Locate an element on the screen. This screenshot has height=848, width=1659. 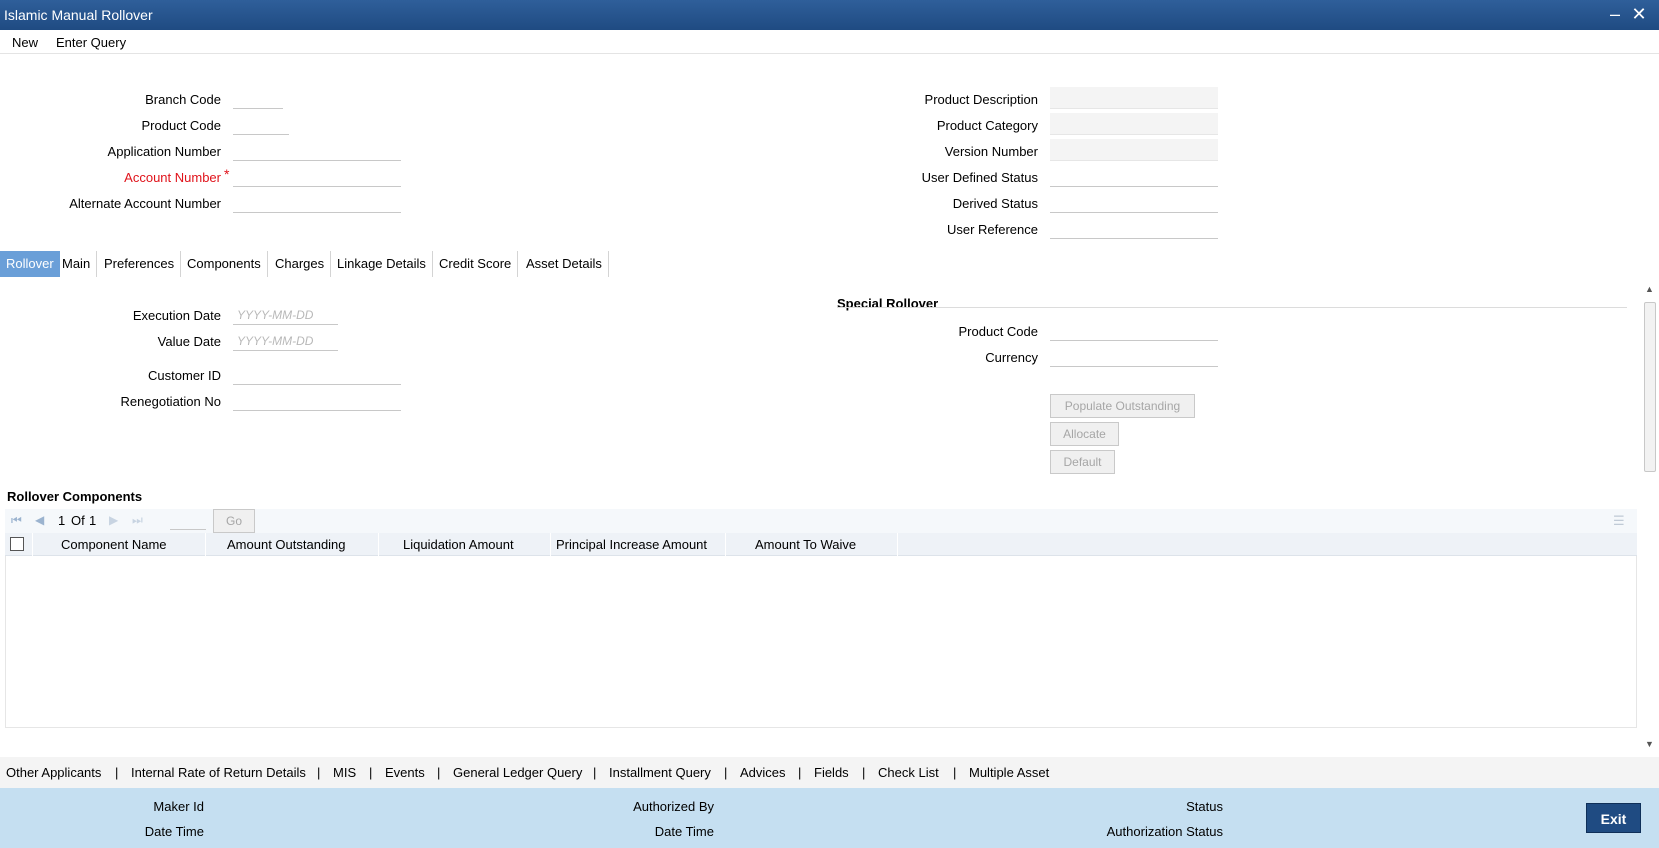
checker-date-time-label: Date Time is located at coordinates (684, 831).